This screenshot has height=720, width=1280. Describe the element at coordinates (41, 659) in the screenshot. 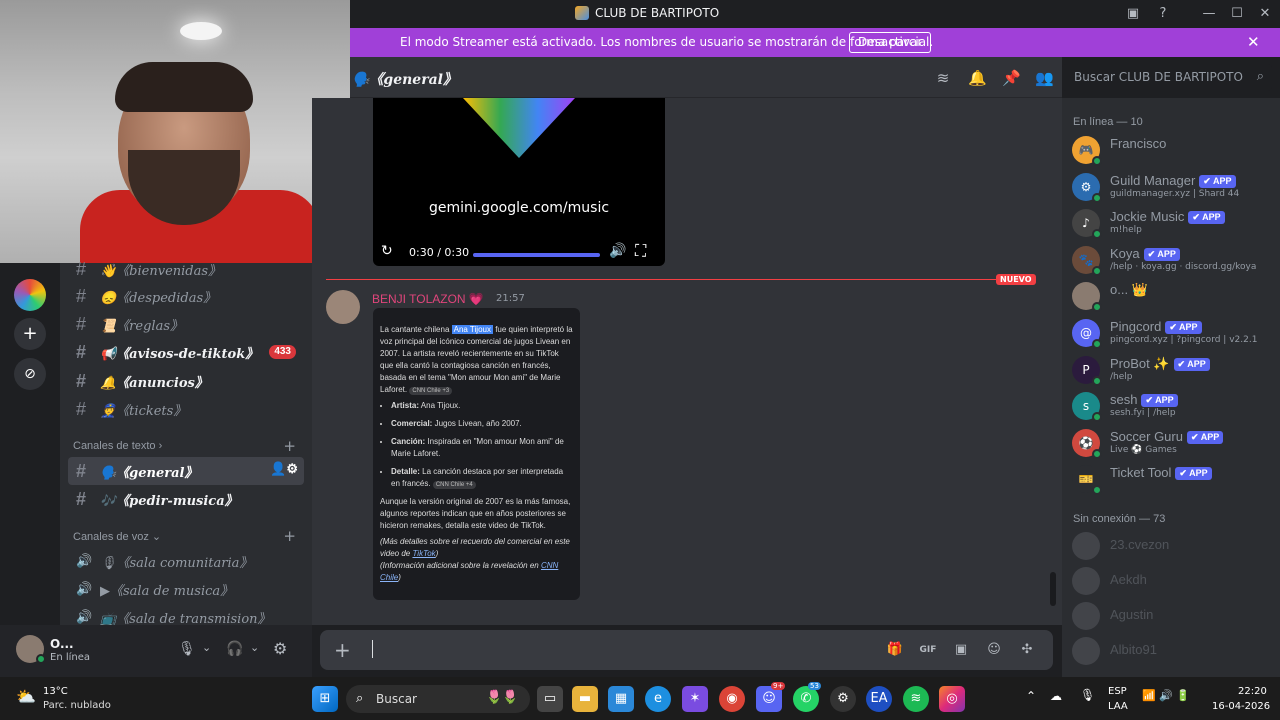

I see `online-status-icon` at that location.